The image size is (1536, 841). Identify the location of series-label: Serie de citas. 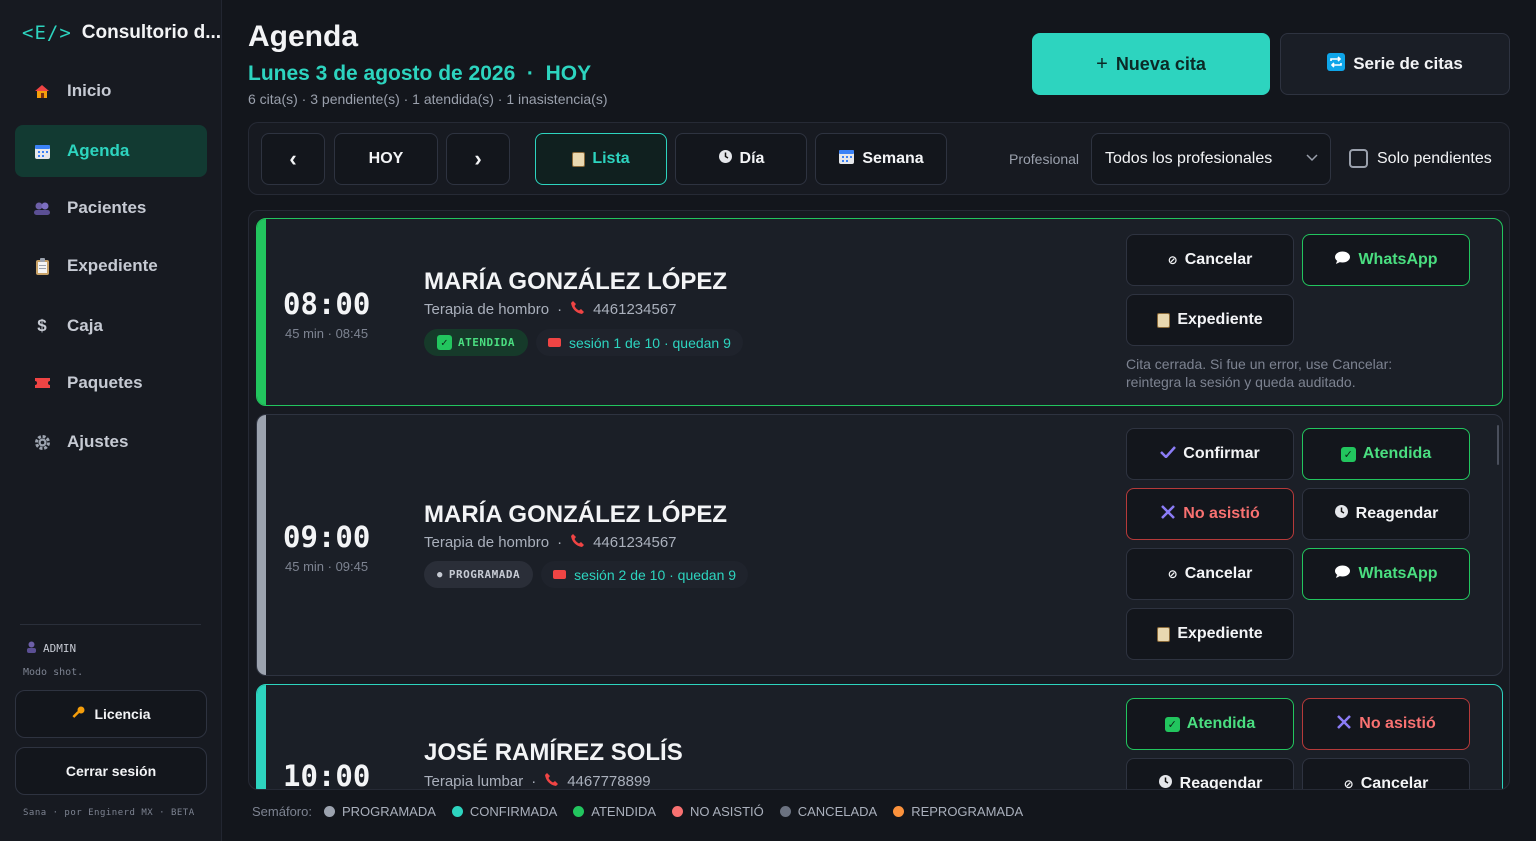
(1408, 63).